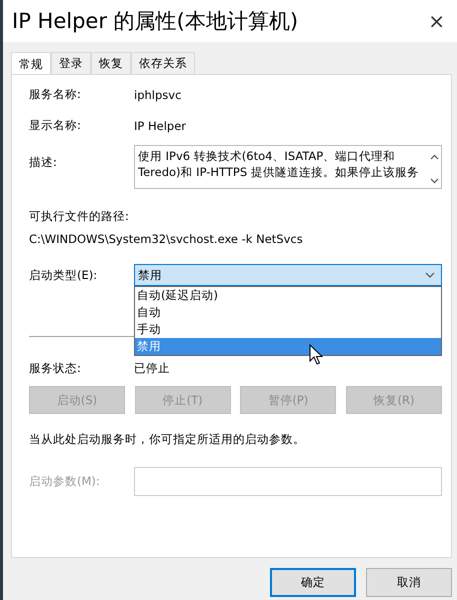 Image resolution: width=457 pixels, height=600 pixels. What do you see at coordinates (111, 63) in the screenshot?
I see `tab: 恢复` at bounding box center [111, 63].